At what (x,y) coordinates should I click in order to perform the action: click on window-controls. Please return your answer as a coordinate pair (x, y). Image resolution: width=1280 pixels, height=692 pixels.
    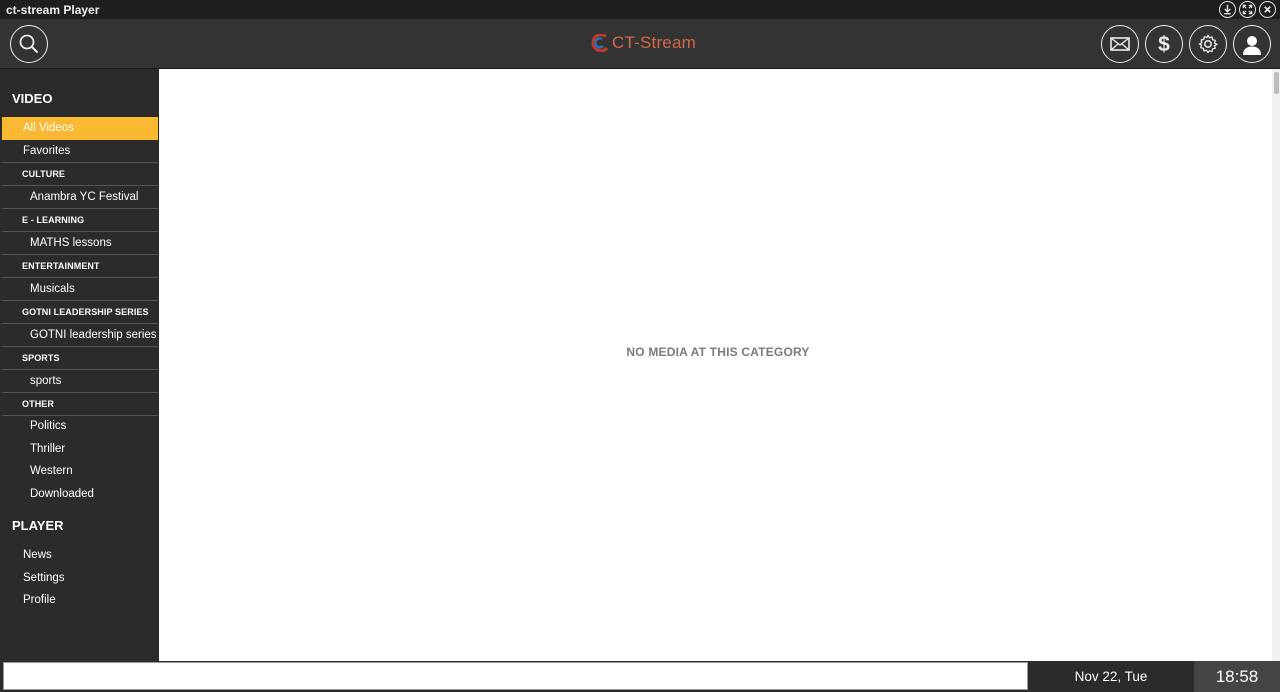
    Looking at the image, I should click on (1247, 9).